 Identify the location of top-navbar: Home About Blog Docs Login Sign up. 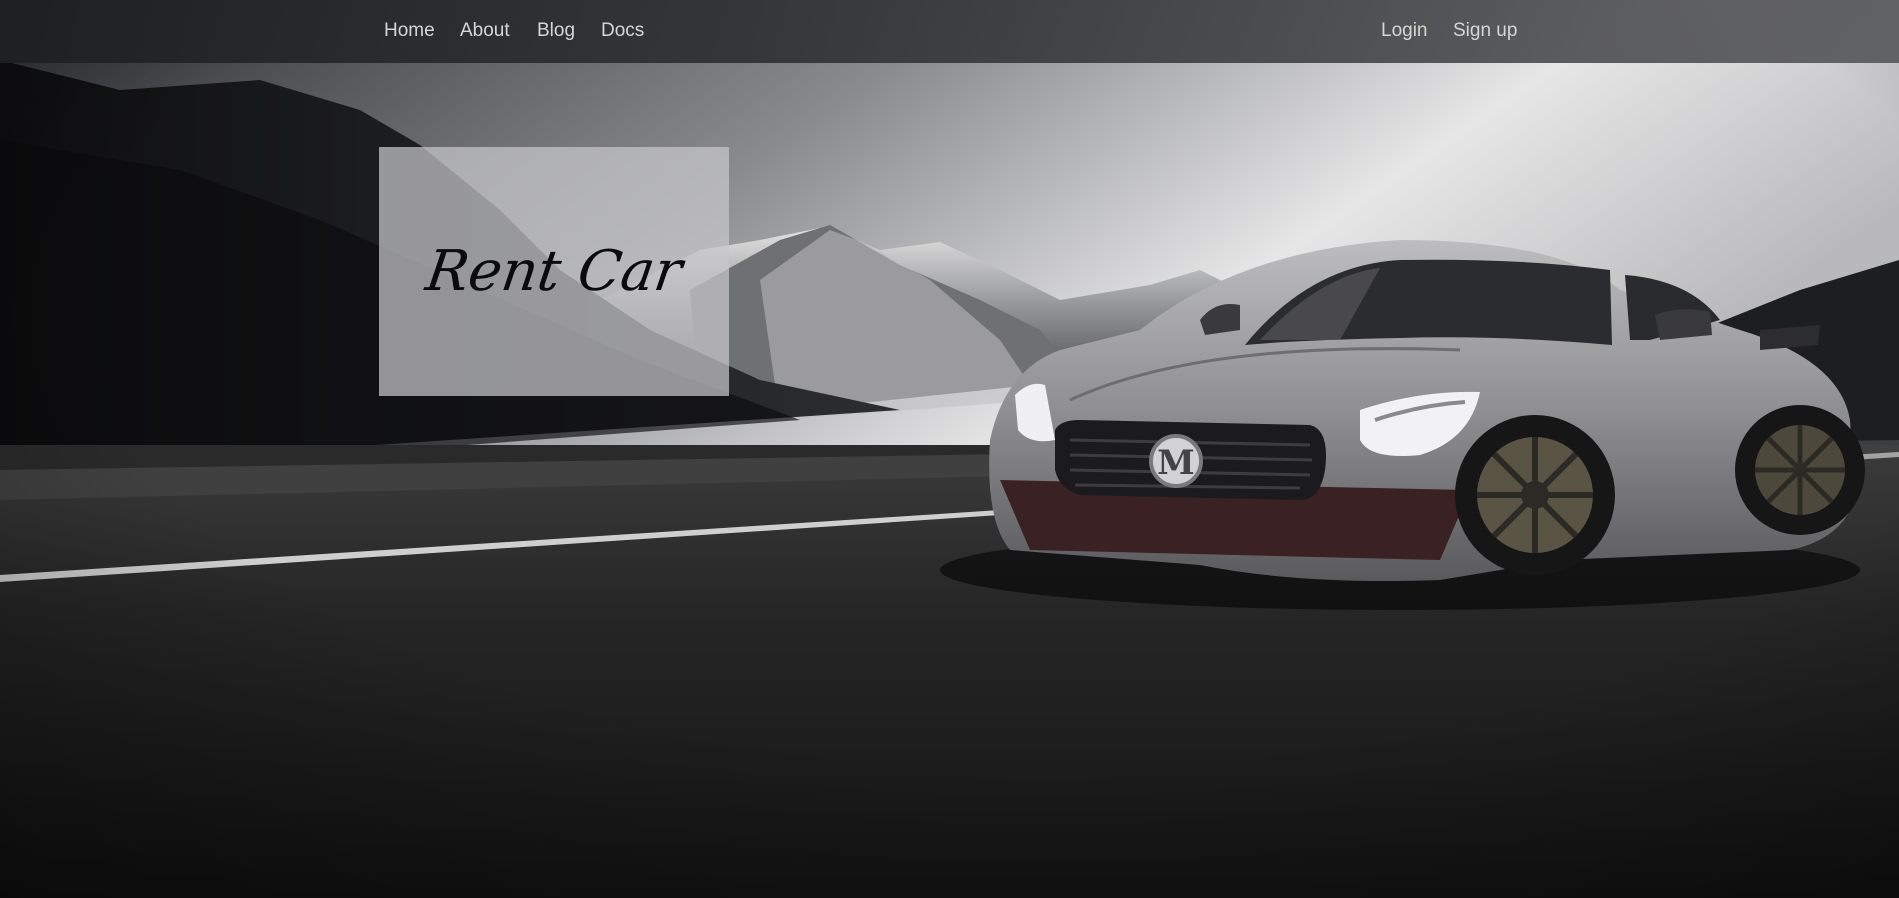
(949, 31).